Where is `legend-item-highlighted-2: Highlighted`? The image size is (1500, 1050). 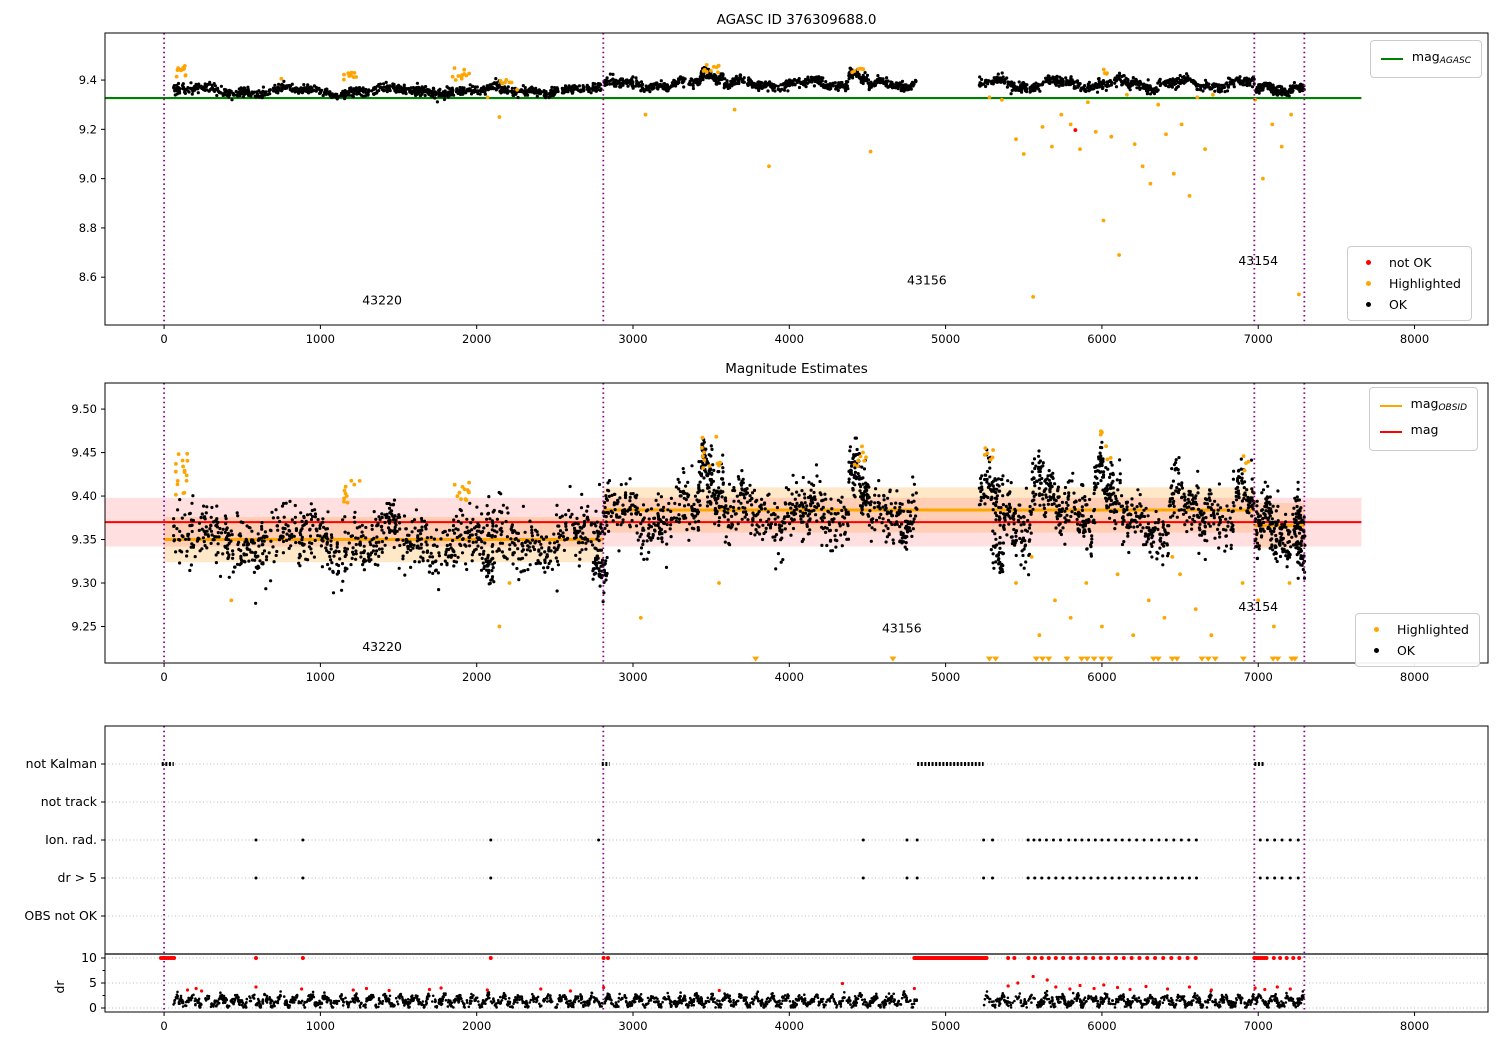 legend-item-highlighted-2: Highlighted is located at coordinates (1417, 629).